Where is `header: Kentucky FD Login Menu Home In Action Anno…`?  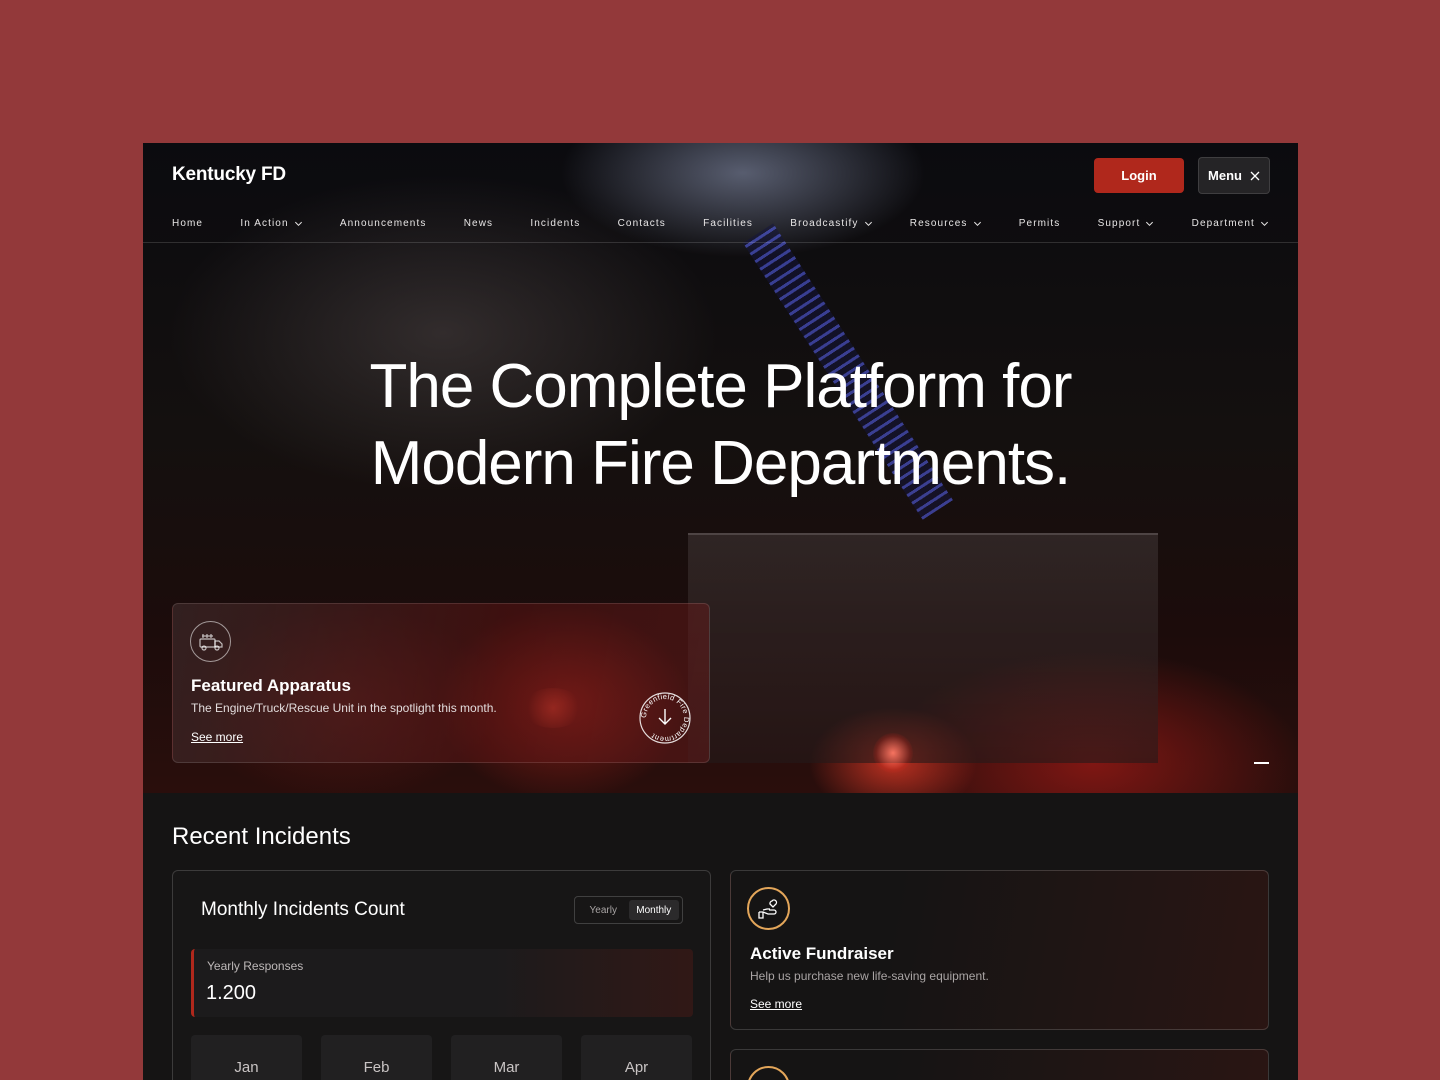
header: Kentucky FD Login Menu Home In Action Anno… is located at coordinates (720, 193).